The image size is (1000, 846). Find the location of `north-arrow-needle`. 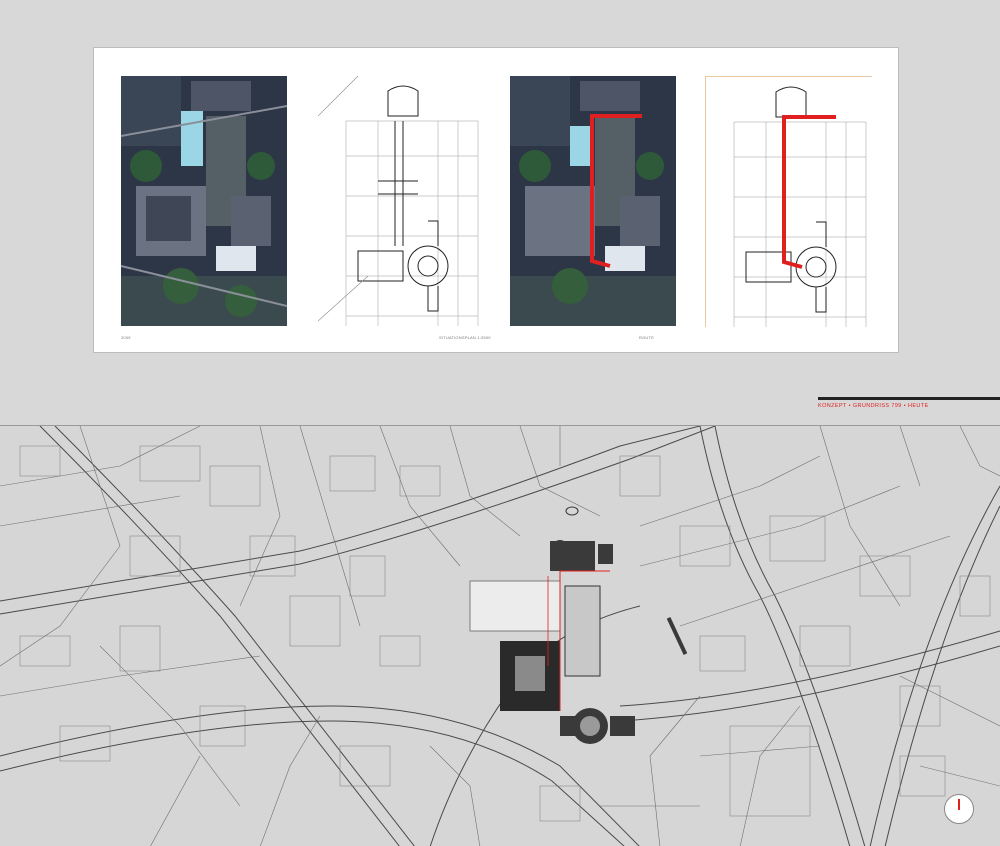

north-arrow-needle is located at coordinates (959, 804).